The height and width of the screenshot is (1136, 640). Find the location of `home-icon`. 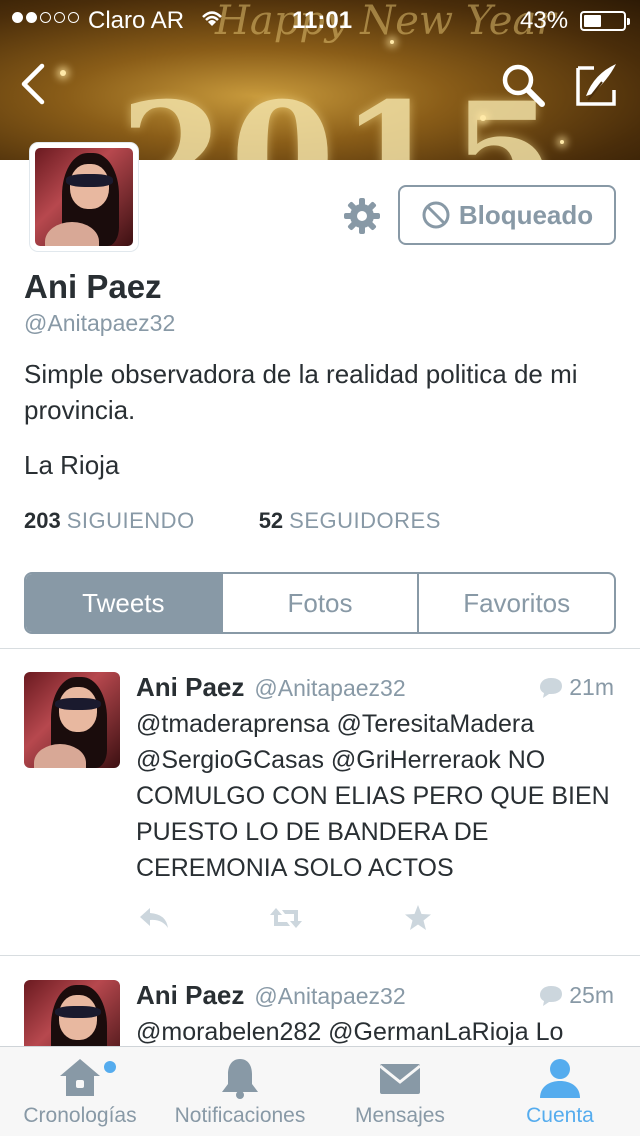

home-icon is located at coordinates (80, 1077).